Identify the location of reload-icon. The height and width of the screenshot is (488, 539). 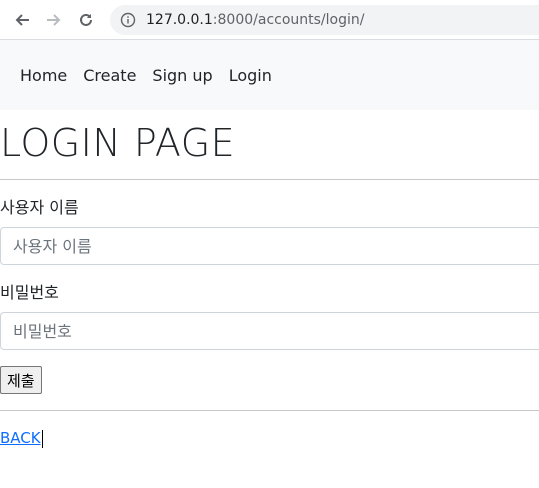
(86, 20).